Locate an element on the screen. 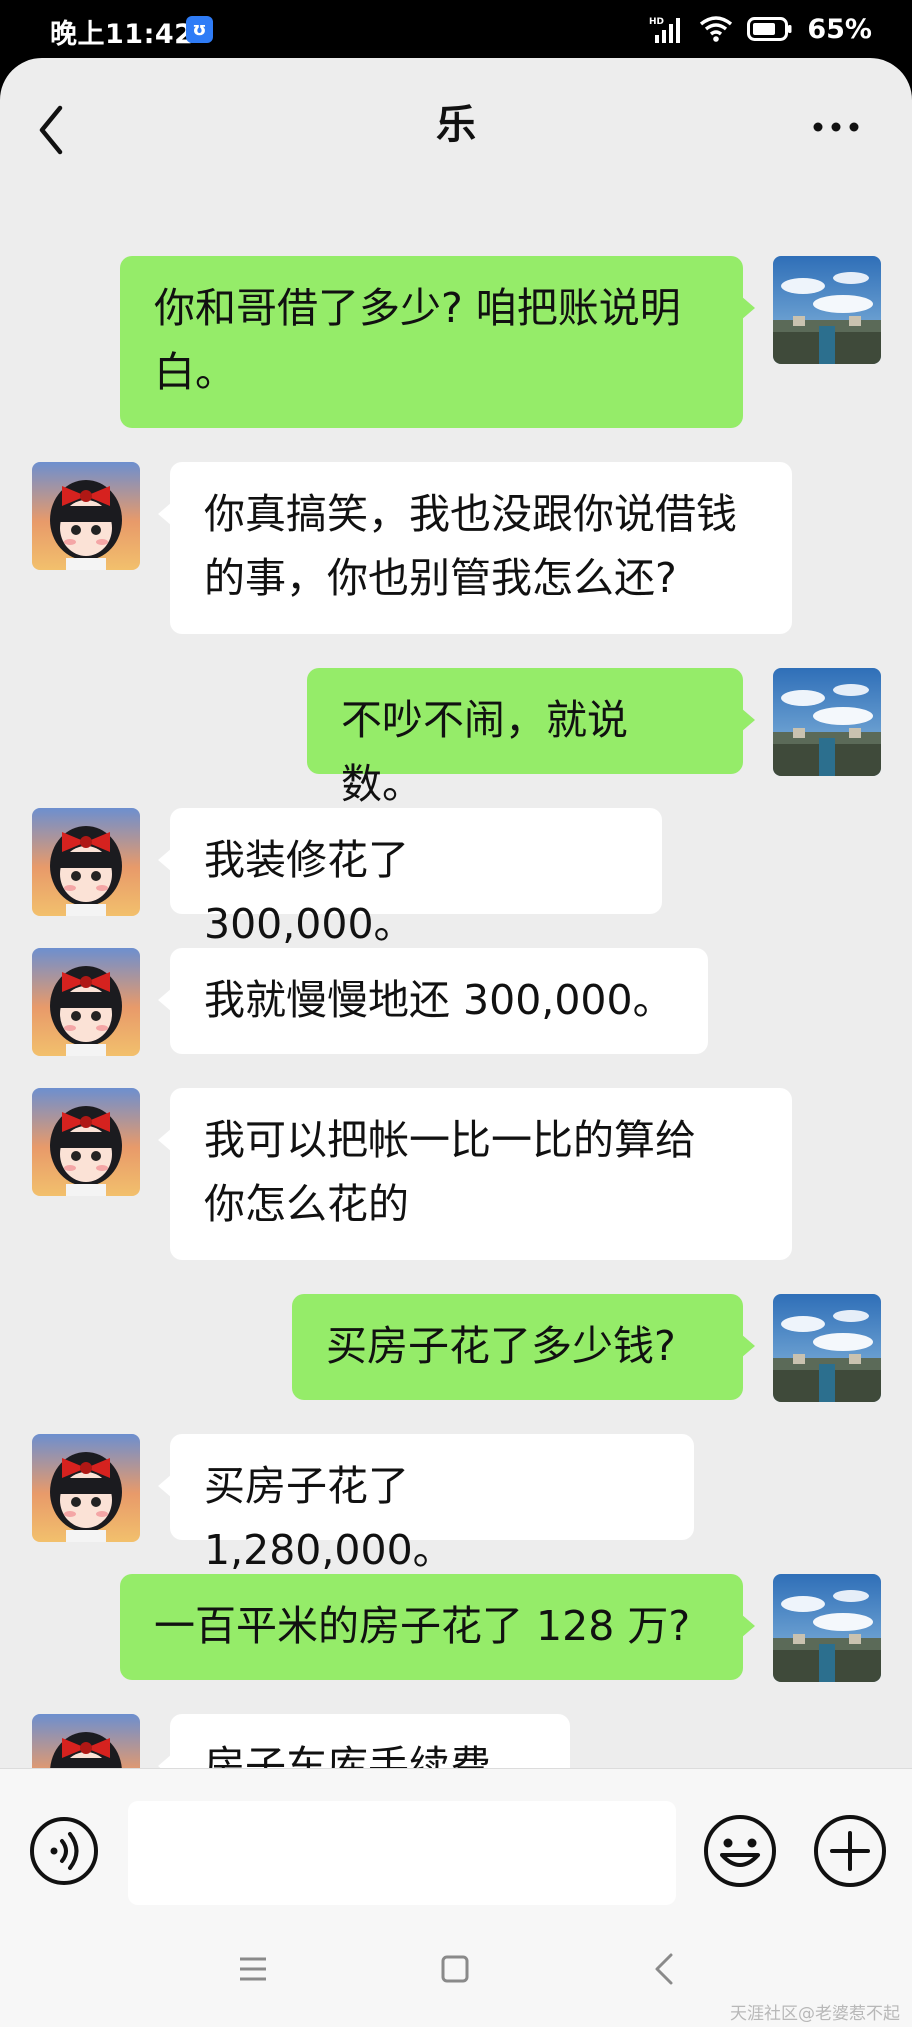  message-row: 你和哥借了多少? 咱把账说明 白。 is located at coordinates (456, 342).